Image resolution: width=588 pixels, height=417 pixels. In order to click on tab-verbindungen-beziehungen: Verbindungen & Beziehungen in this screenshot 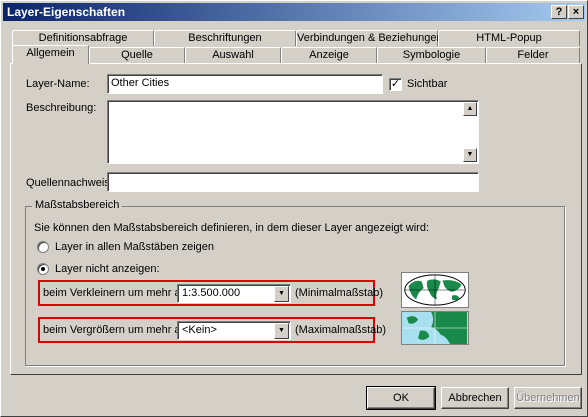, I will do `click(369, 38)`.